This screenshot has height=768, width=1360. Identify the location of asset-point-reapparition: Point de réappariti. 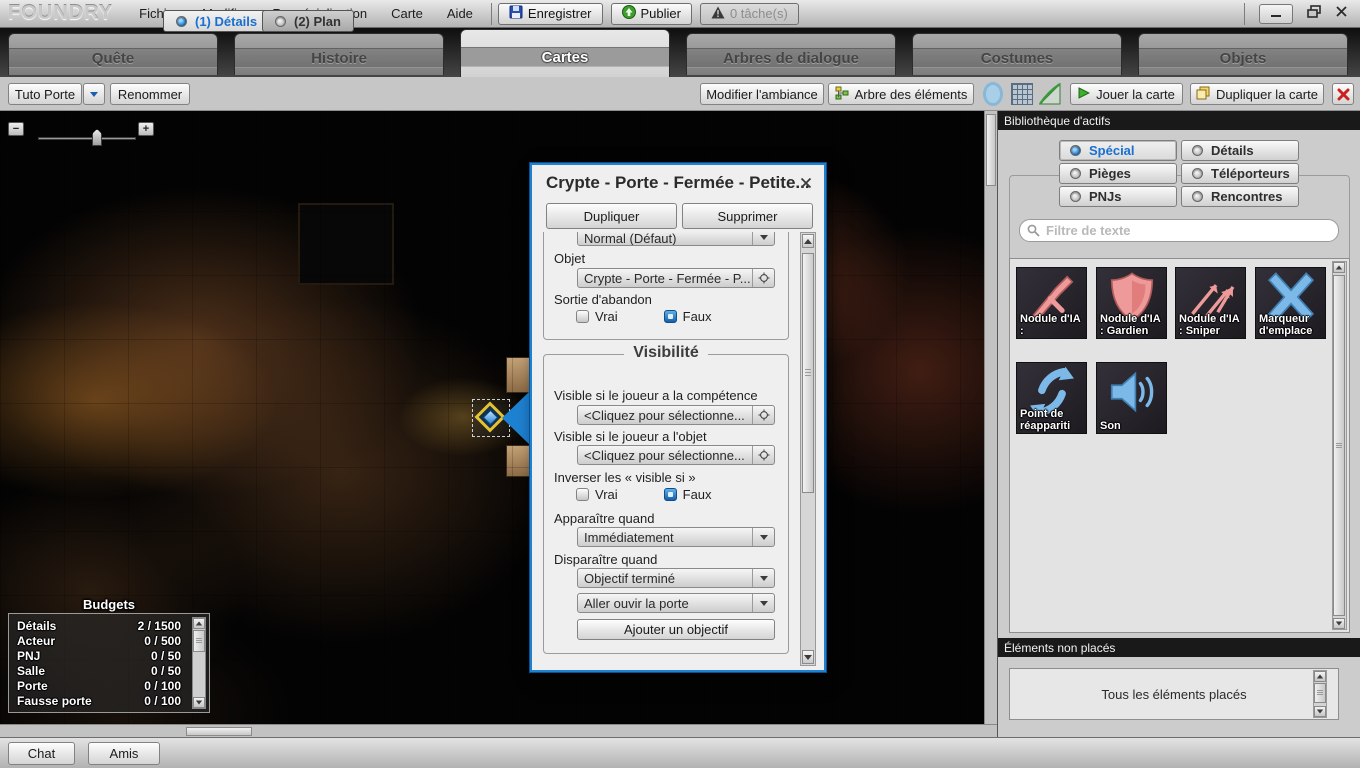
(1051, 398).